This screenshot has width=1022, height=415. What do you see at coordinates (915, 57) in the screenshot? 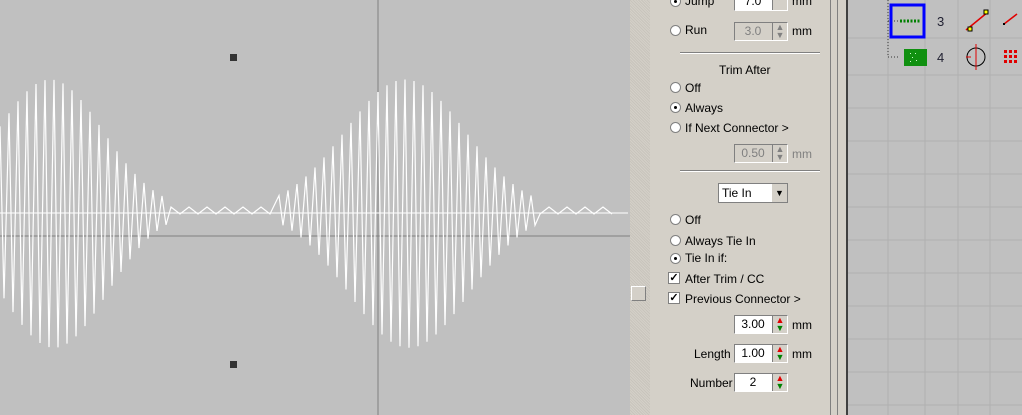
I see `fill-block-thumbnail` at bounding box center [915, 57].